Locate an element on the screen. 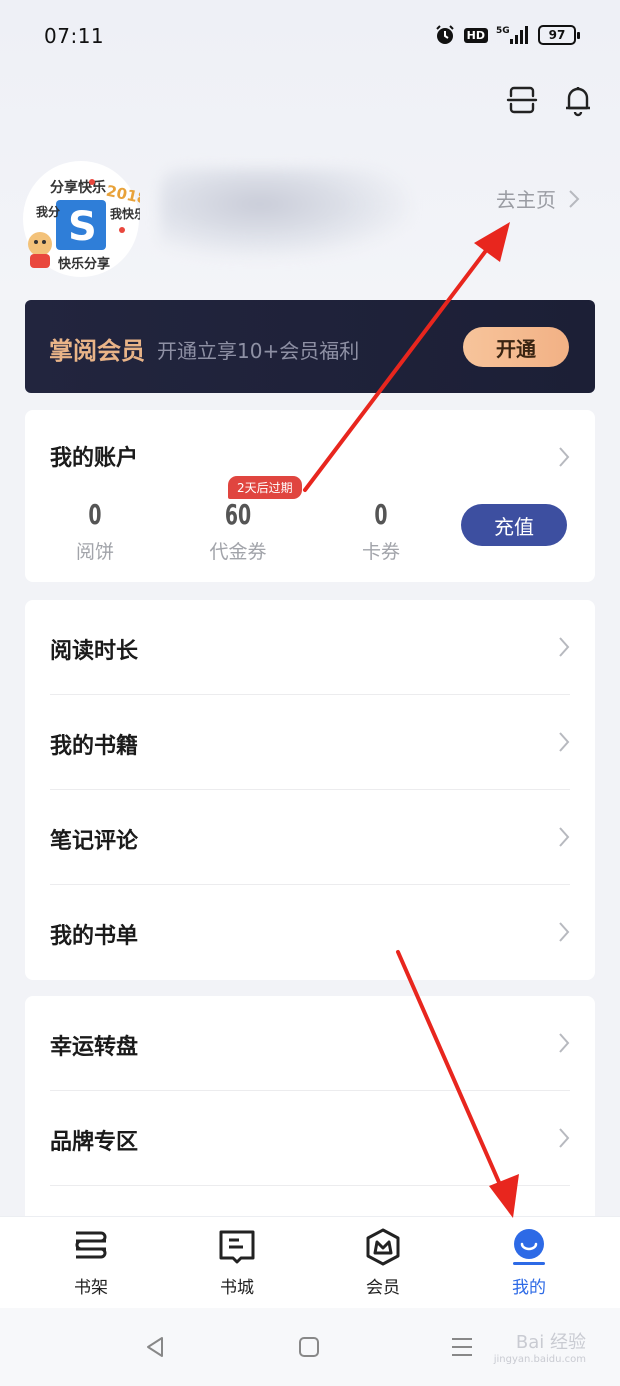 The image size is (620, 1386). vip-crown-icon is located at coordinates (383, 1247).